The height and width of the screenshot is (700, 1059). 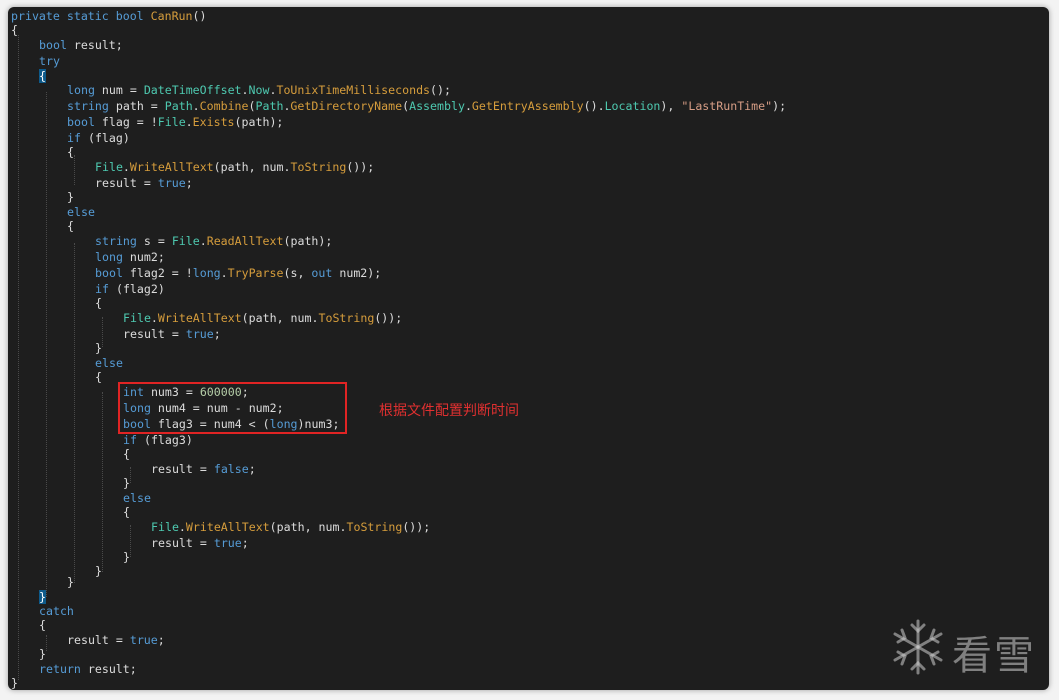 I want to click on code-line: string s = File.ReadAllText(path);, so click(x=213, y=241).